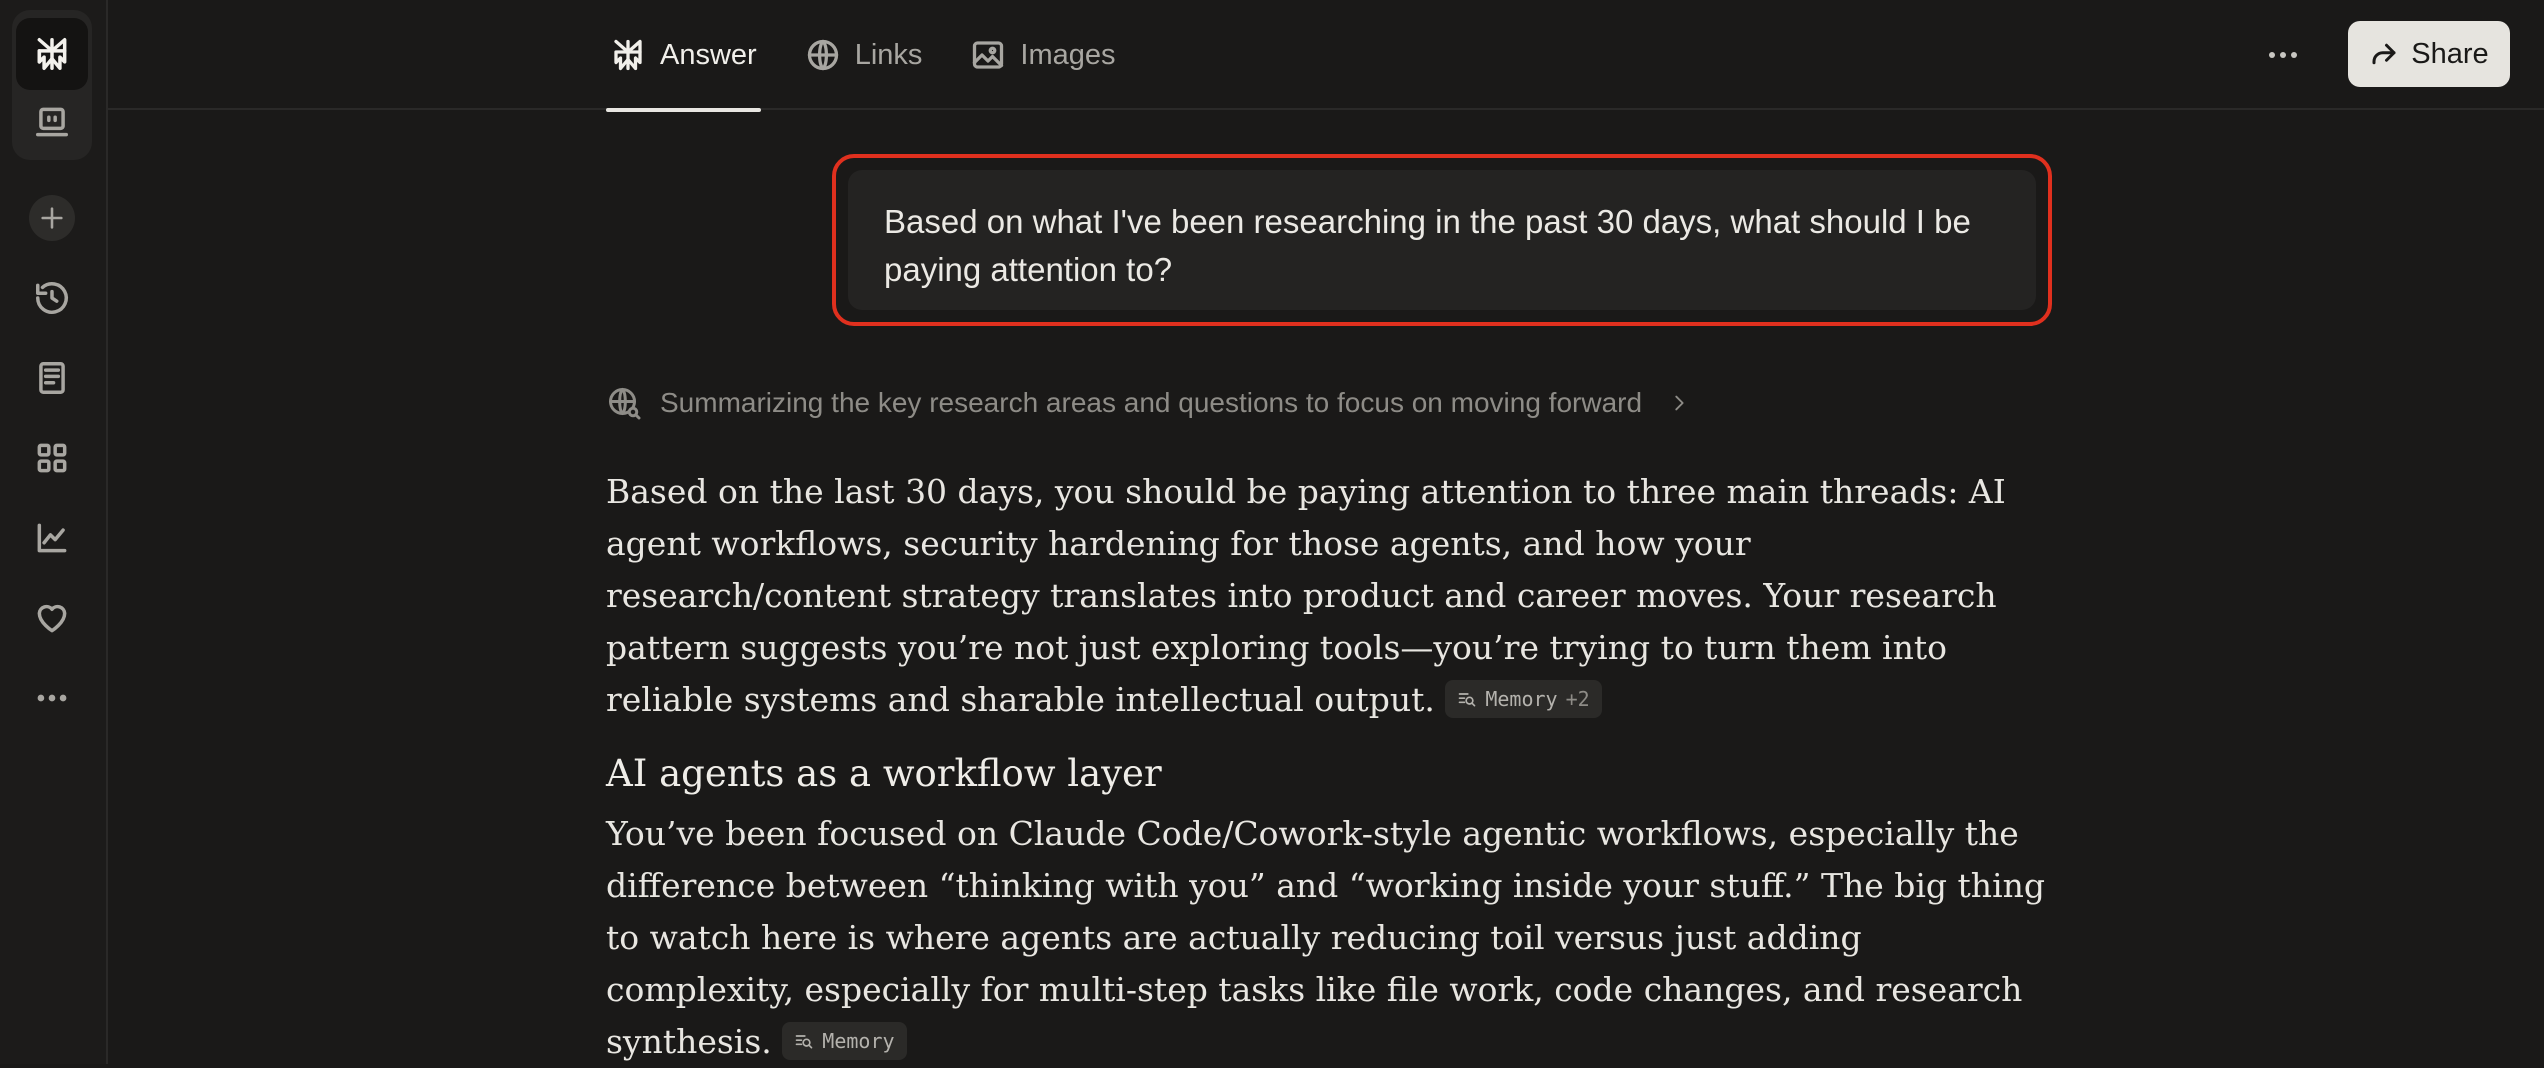 The image size is (2544, 1068). I want to click on tab-images: Images, so click(1042, 55).